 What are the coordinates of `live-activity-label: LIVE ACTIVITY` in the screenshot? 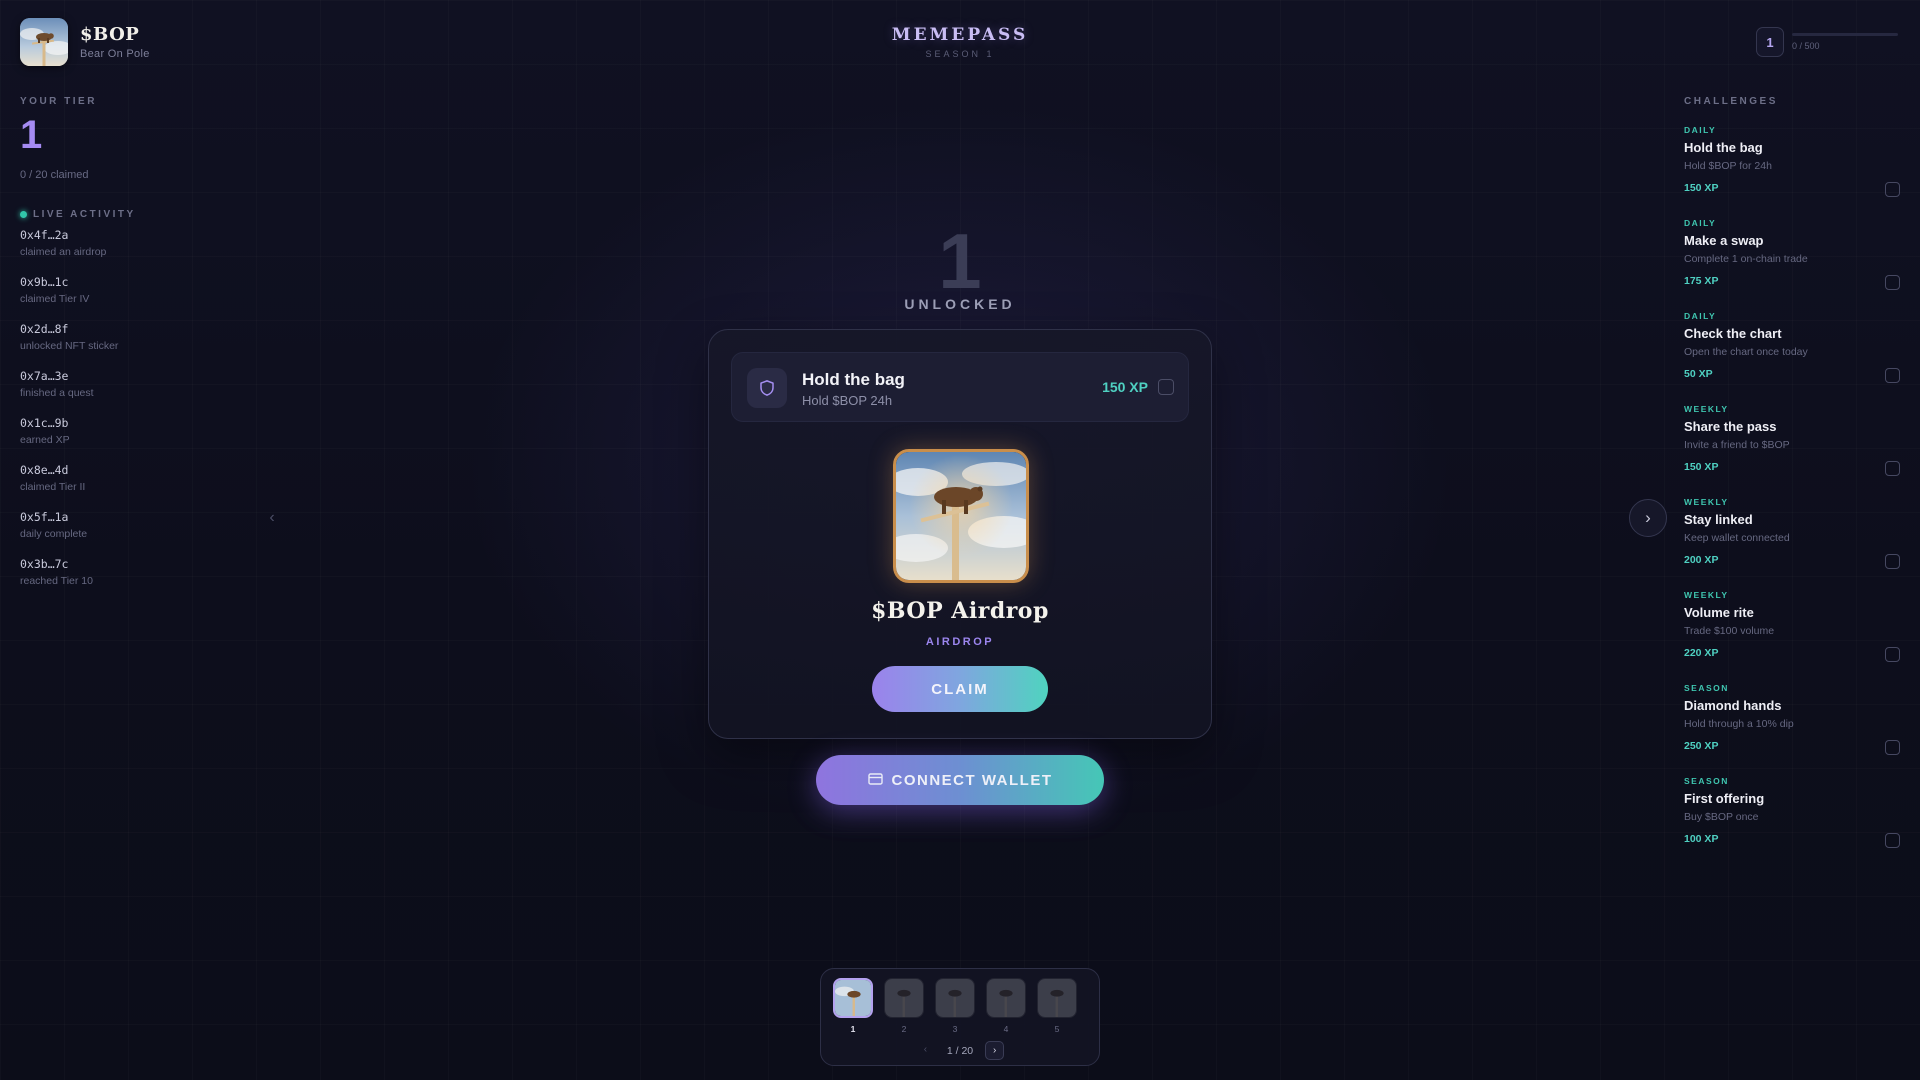 It's located at (84, 214).